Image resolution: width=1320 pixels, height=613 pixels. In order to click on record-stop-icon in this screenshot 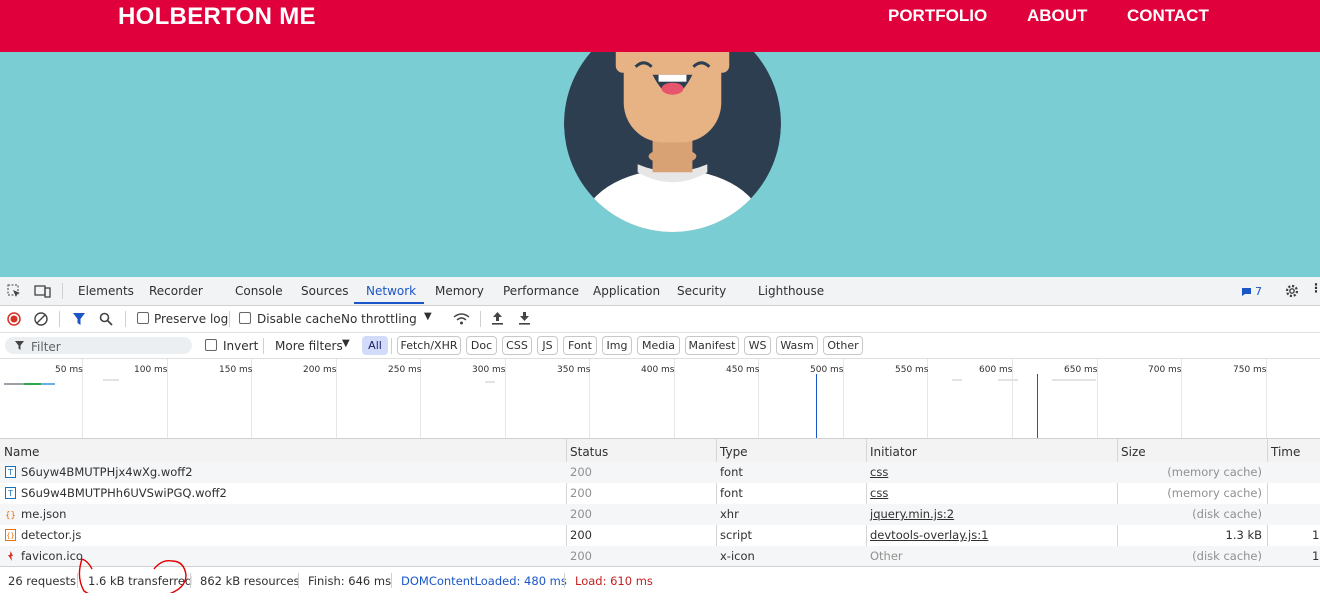, I will do `click(14, 319)`.